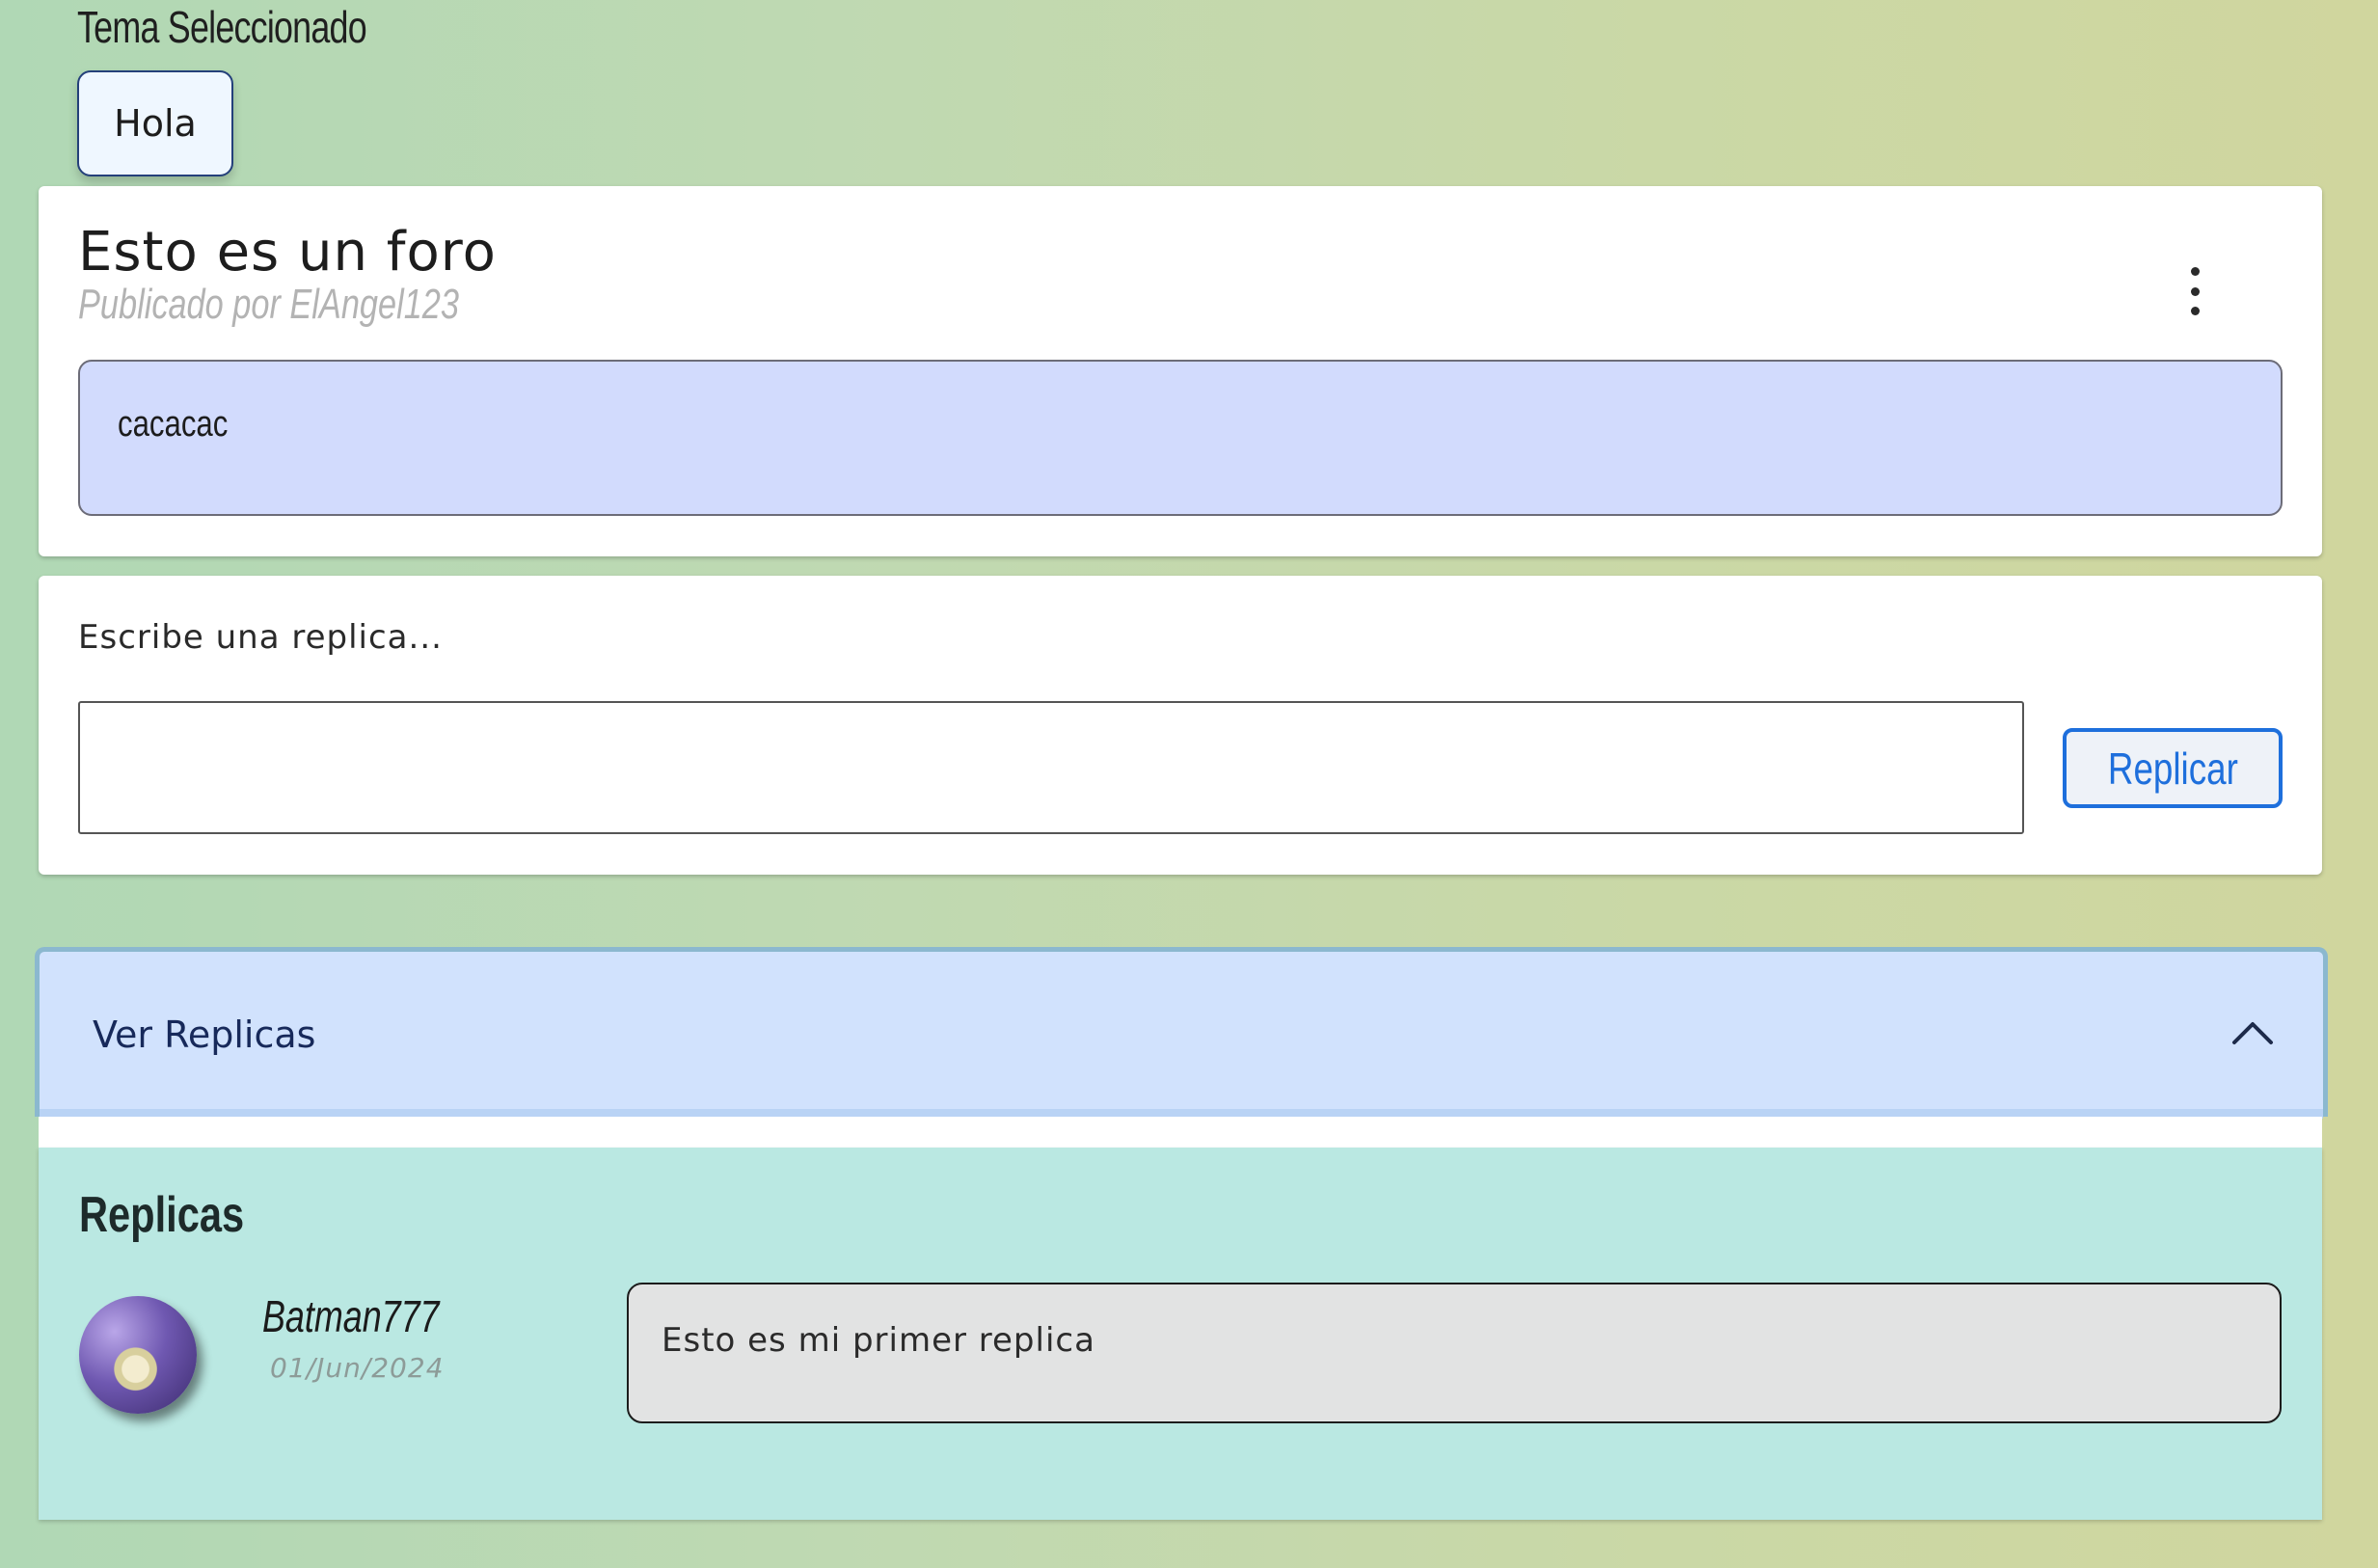  Describe the element at coordinates (138, 1355) in the screenshot. I see `avatar` at that location.